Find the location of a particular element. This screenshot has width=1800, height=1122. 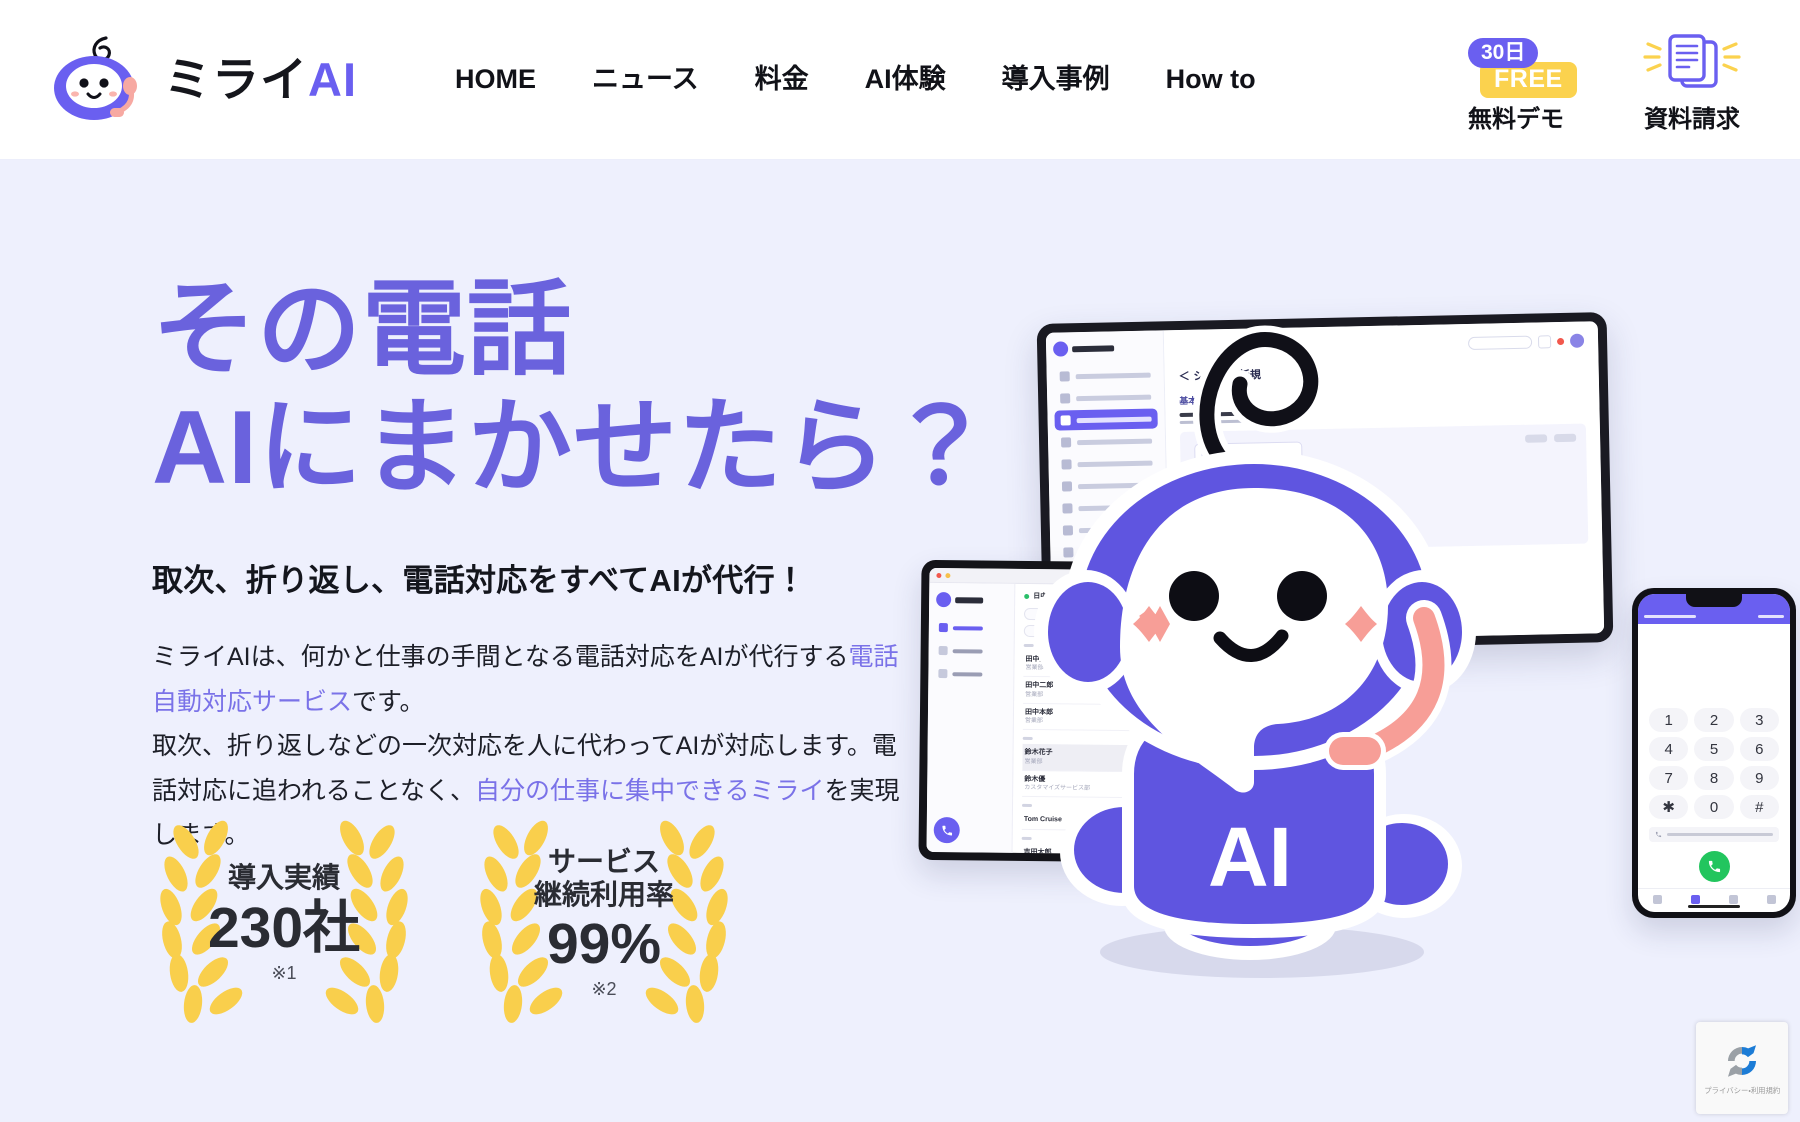

appbar-title is located at coordinates (1670, 616).